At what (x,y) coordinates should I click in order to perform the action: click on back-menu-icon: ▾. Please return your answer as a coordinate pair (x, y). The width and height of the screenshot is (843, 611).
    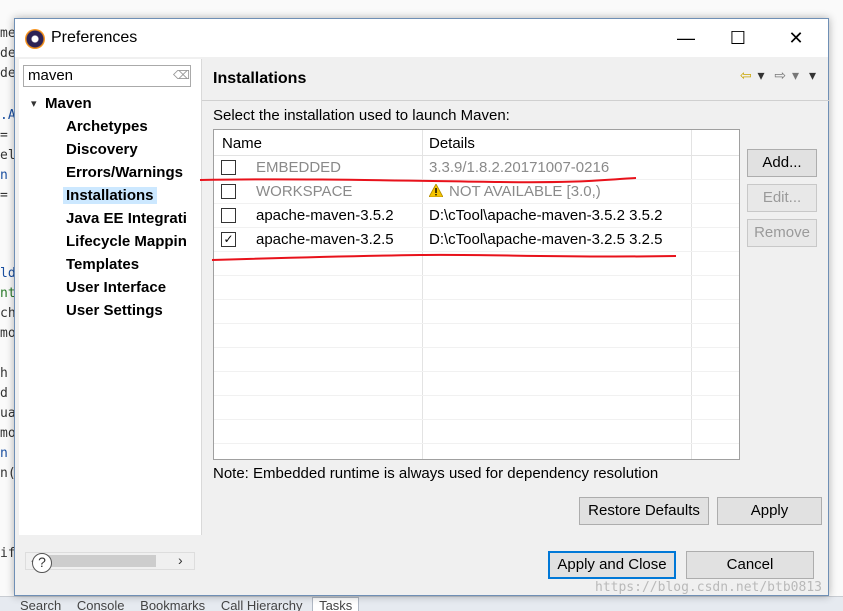
    Looking at the image, I should click on (761, 75).